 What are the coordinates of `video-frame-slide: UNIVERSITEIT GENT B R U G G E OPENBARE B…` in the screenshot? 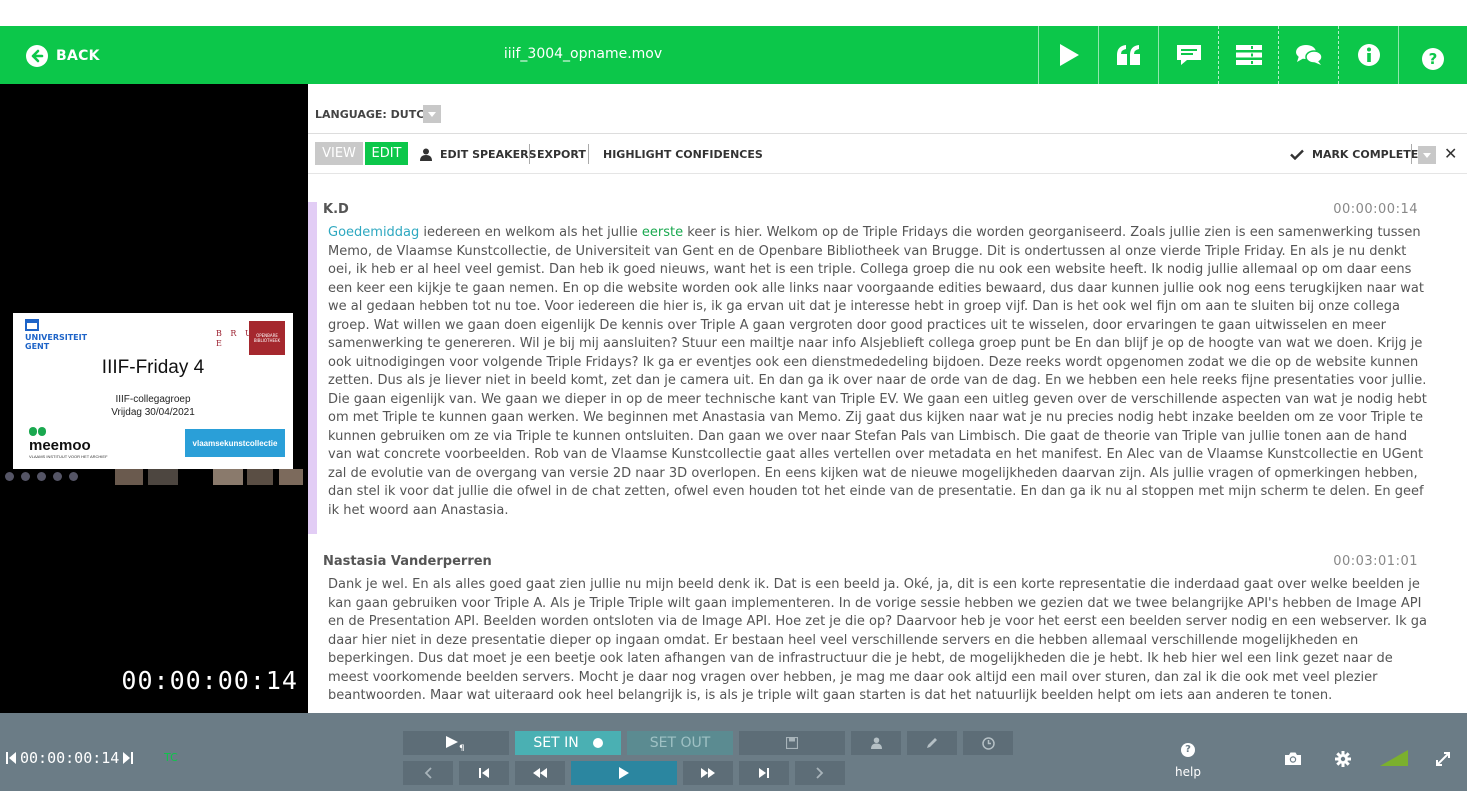 It's located at (153, 391).